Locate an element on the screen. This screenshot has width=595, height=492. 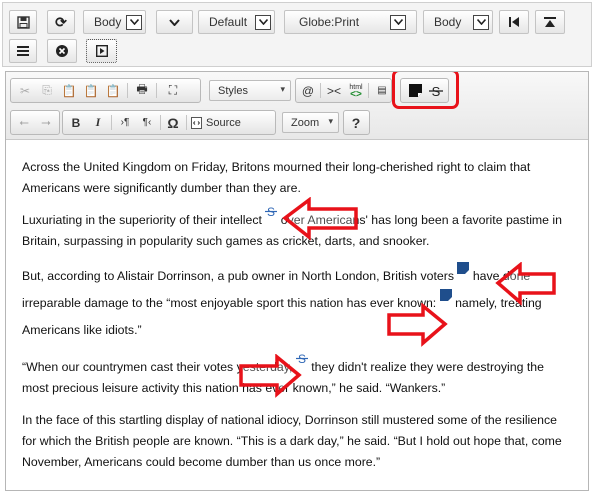
move-top-button is located at coordinates (550, 22).